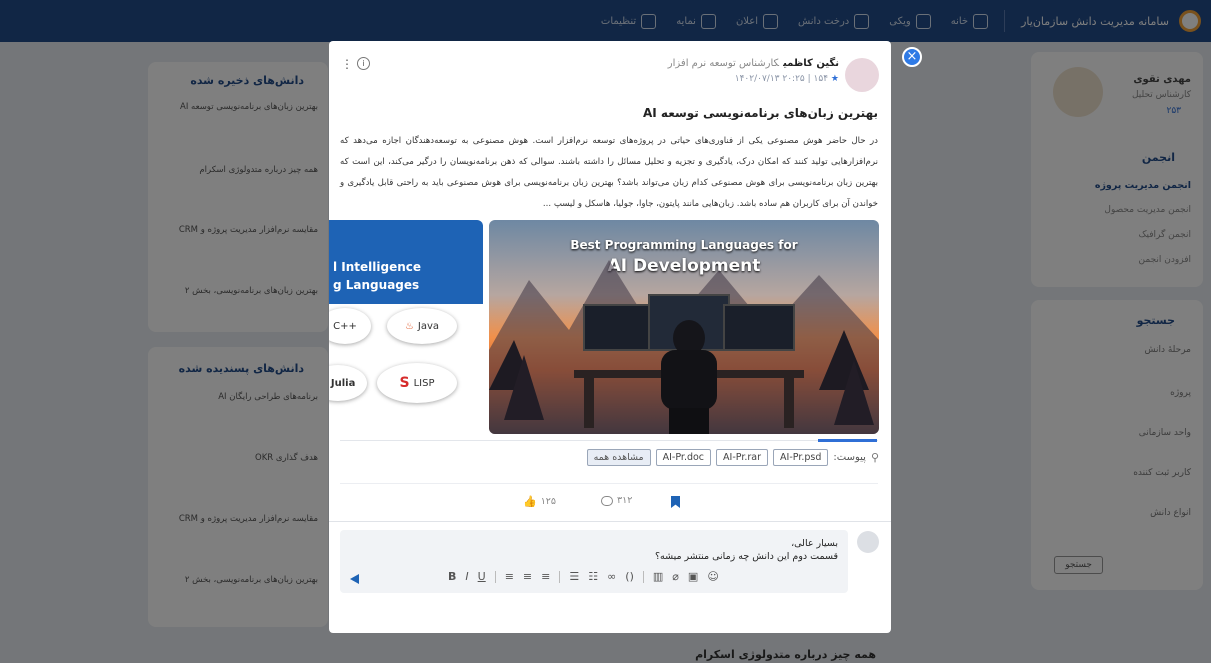 The image size is (1211, 663). What do you see at coordinates (712, 576) in the screenshot?
I see `emoji-icon: ☺` at bounding box center [712, 576].